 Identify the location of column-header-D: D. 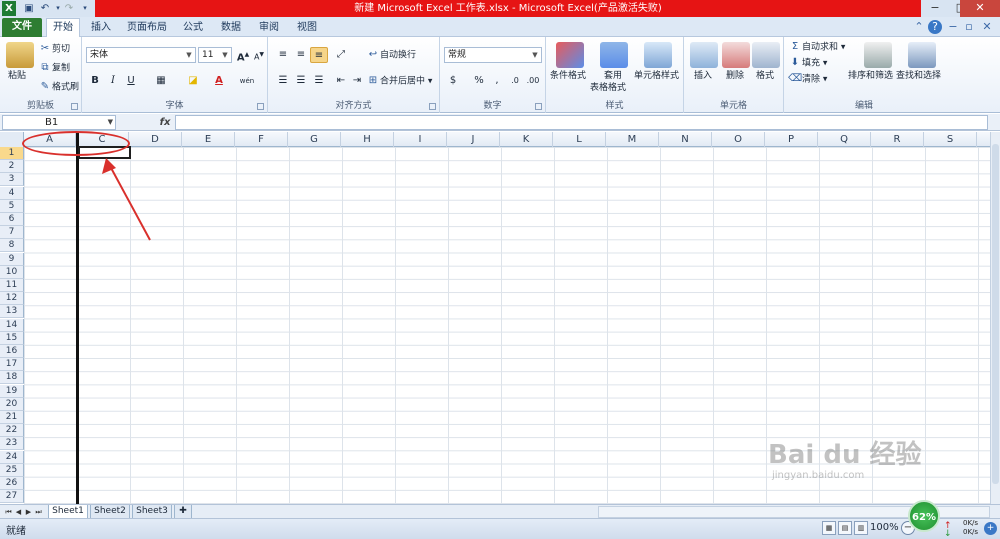
(155, 139).